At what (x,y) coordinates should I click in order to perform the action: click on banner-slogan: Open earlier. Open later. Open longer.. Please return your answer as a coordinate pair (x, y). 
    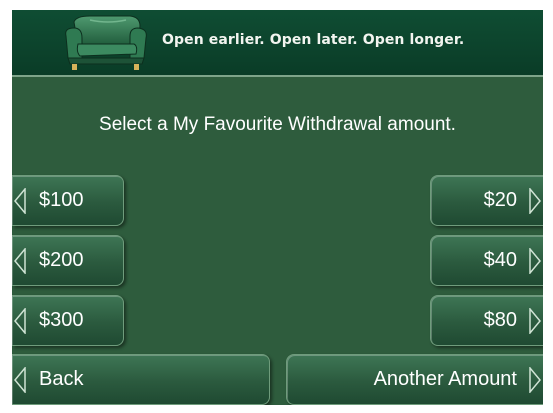
    Looking at the image, I should click on (313, 40).